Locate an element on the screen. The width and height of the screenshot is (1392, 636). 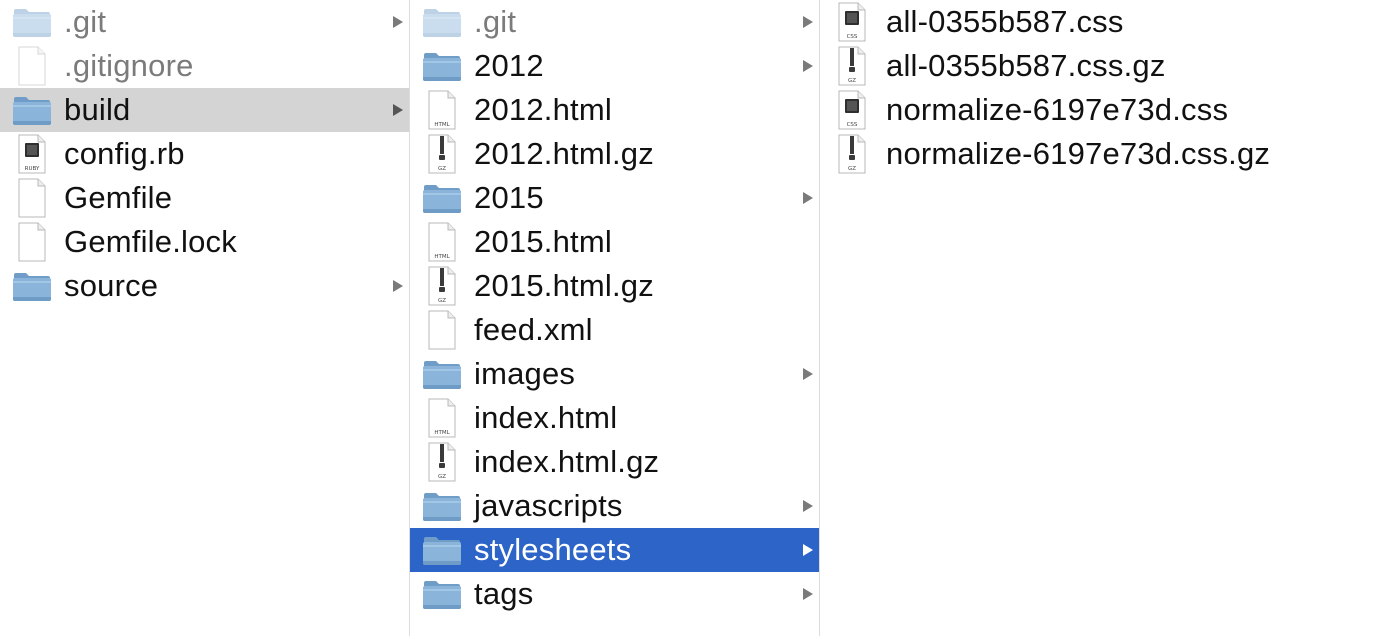
file-row: RUBY config.rb is located at coordinates (204, 154).